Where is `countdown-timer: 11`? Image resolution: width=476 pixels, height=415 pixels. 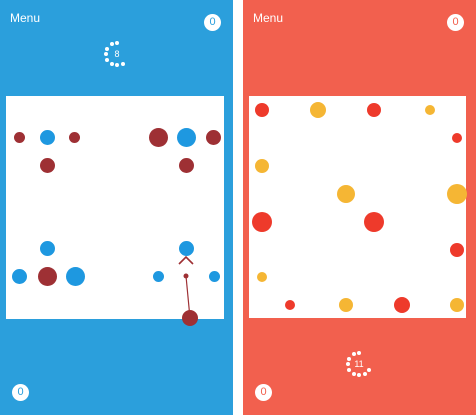
countdown-timer: 11 is located at coordinates (359, 364).